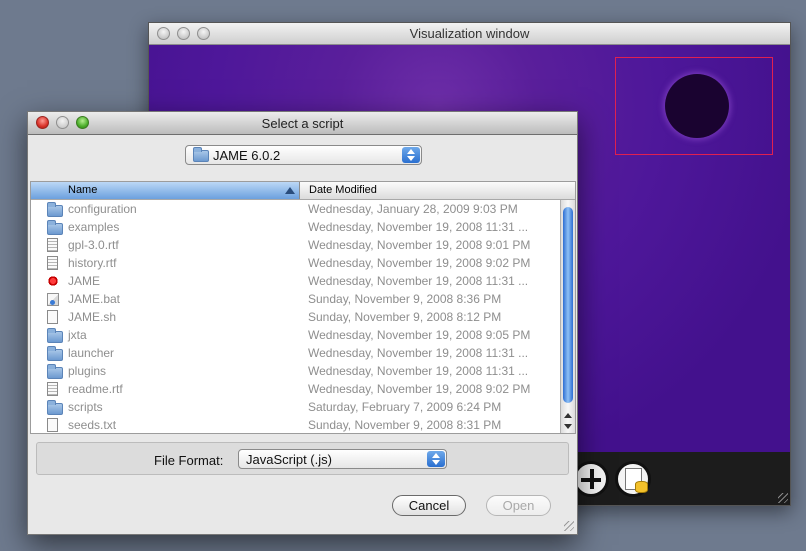  What do you see at coordinates (91, 353) in the screenshot?
I see `file-name: launcher` at bounding box center [91, 353].